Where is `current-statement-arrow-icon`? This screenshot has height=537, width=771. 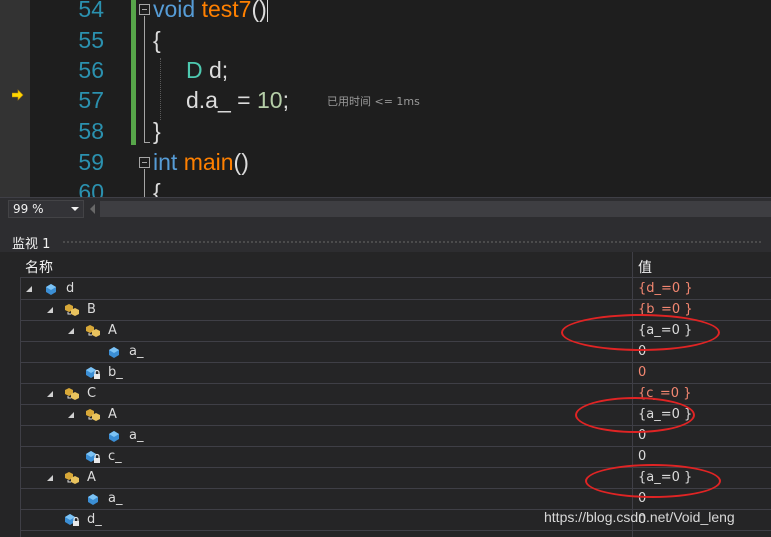 current-statement-arrow-icon is located at coordinates (18, 95).